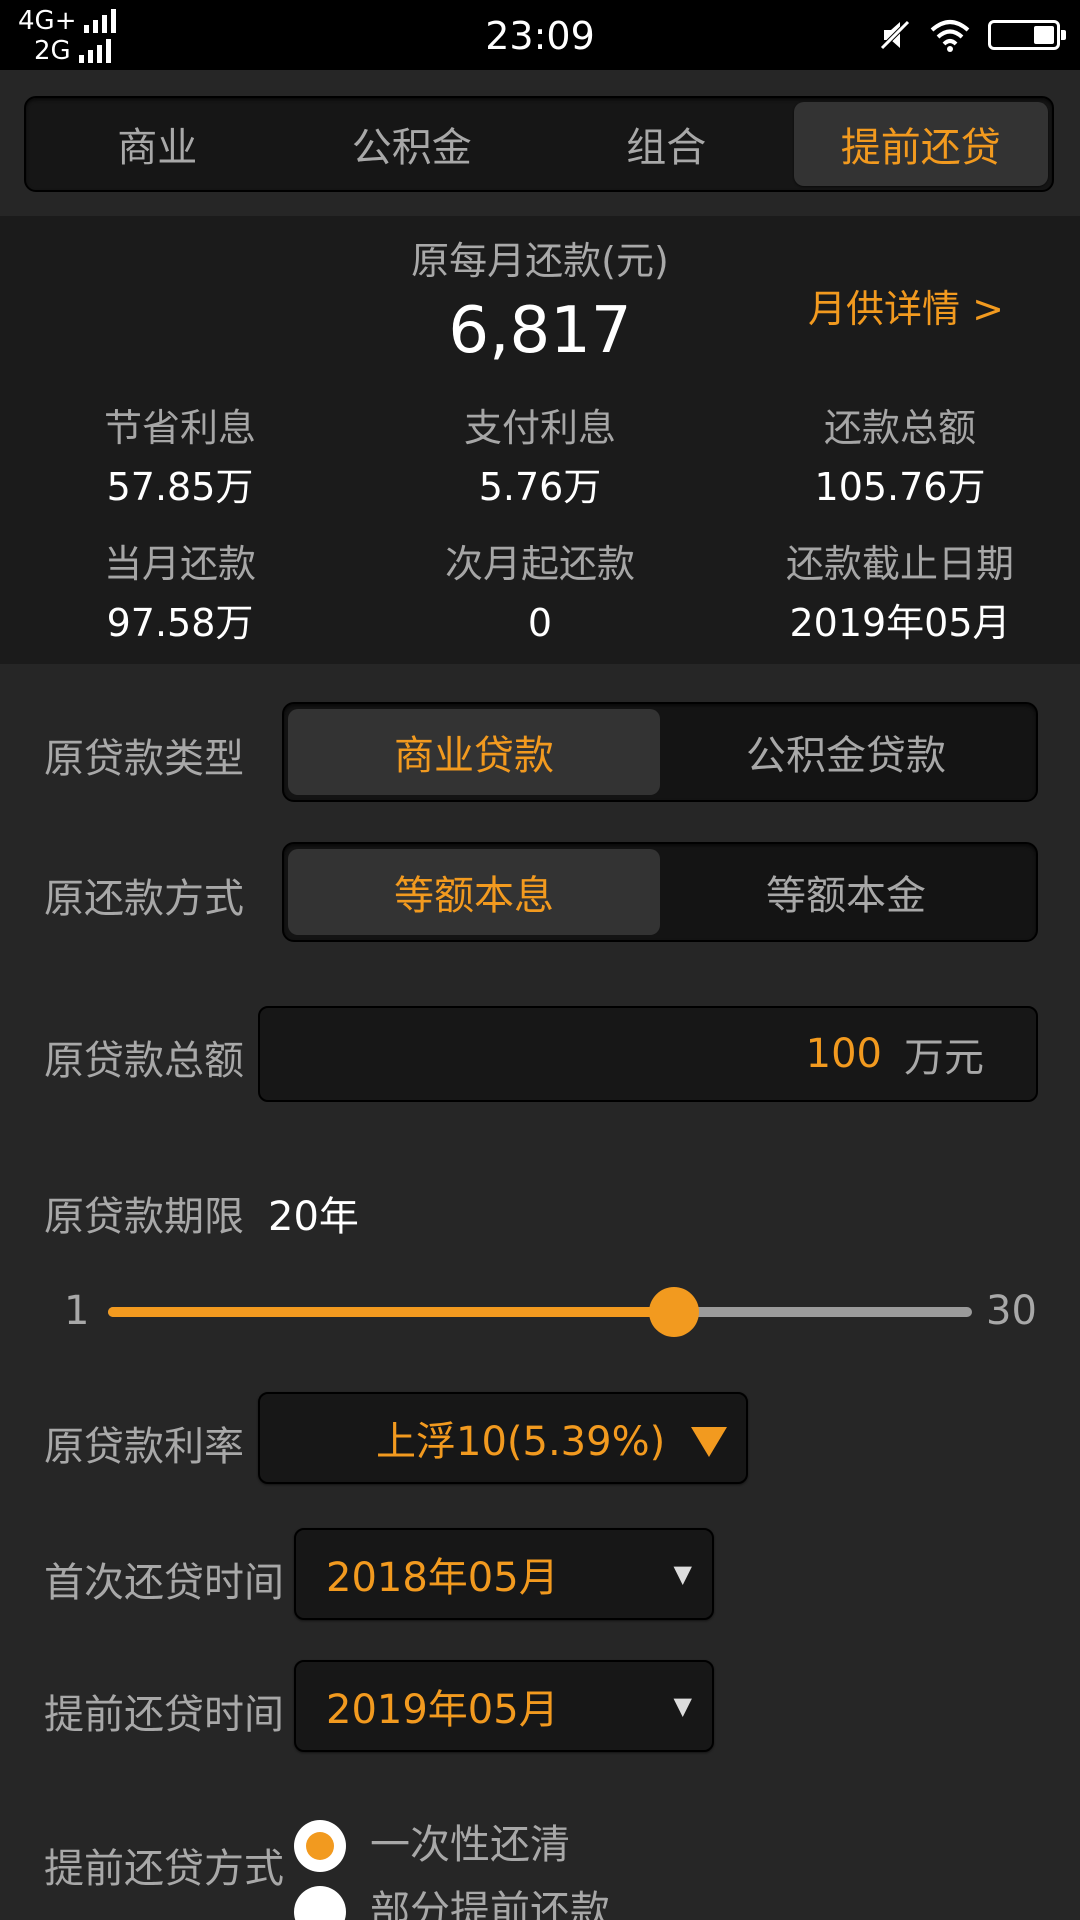  I want to click on loan-term-value: 20年, so click(313, 1217).